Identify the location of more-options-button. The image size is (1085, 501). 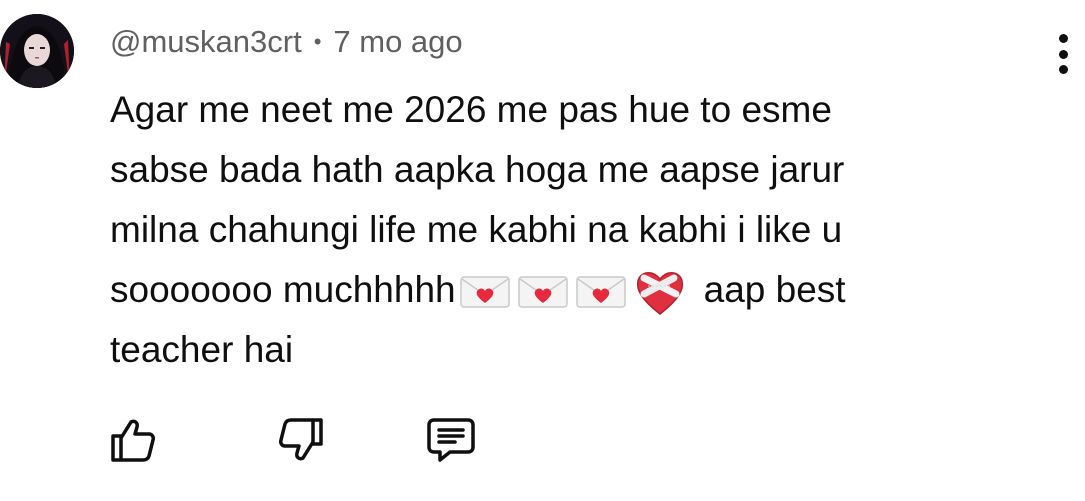
(1063, 54).